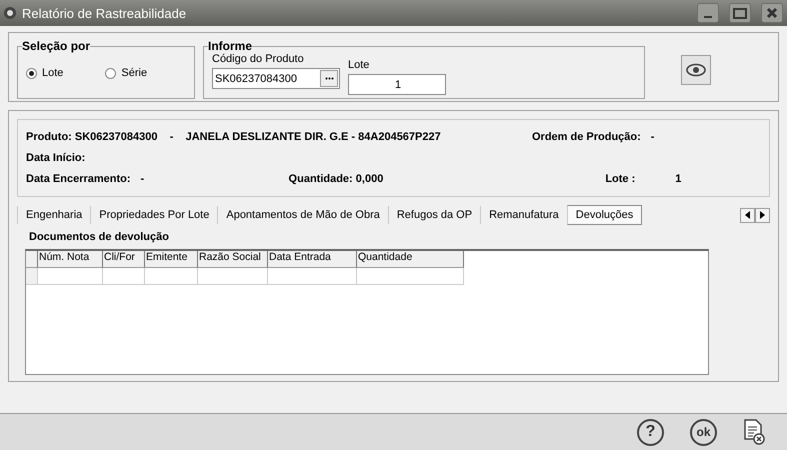 This screenshot has height=450, width=787. Describe the element at coordinates (32, 259) in the screenshot. I see `corner-header-cell` at that location.